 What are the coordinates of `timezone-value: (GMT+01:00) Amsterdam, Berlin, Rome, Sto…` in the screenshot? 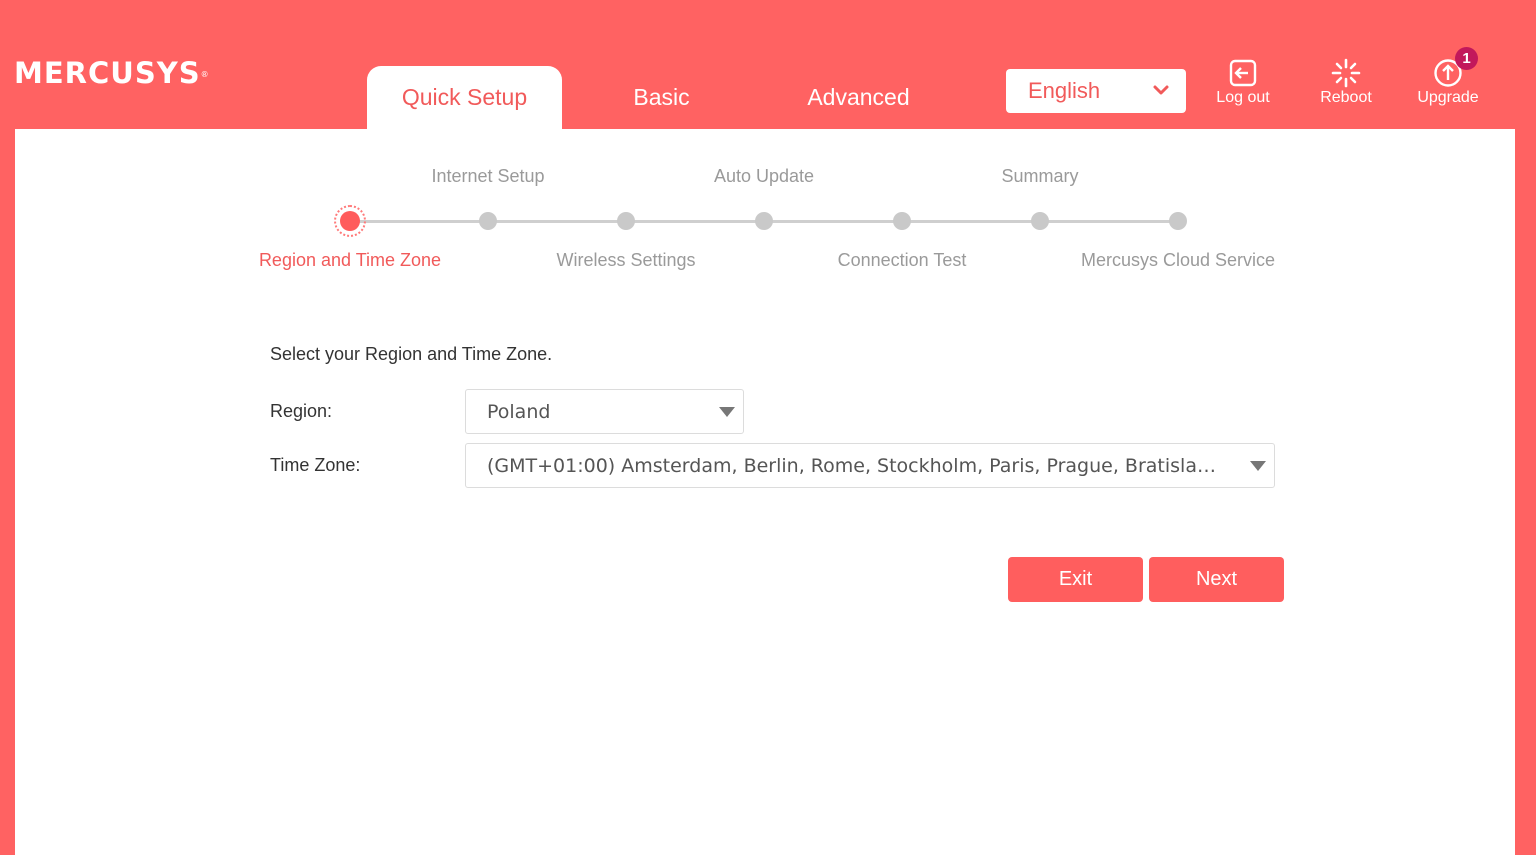 It's located at (880, 465).